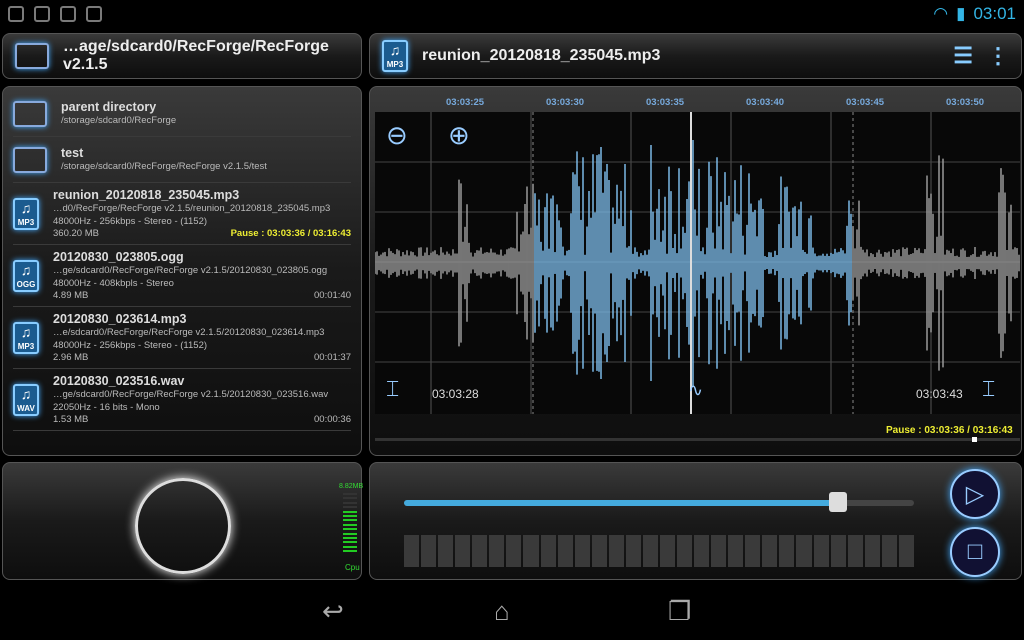 This screenshot has height=640, width=1024. I want to click on wav-file-icon: ♫ WAV, so click(26, 399).